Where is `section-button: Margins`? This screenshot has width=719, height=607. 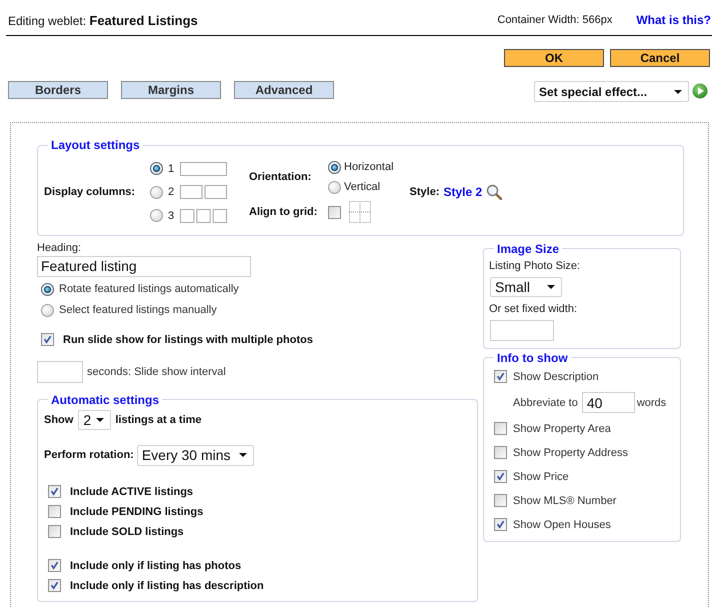 section-button: Margins is located at coordinates (171, 90).